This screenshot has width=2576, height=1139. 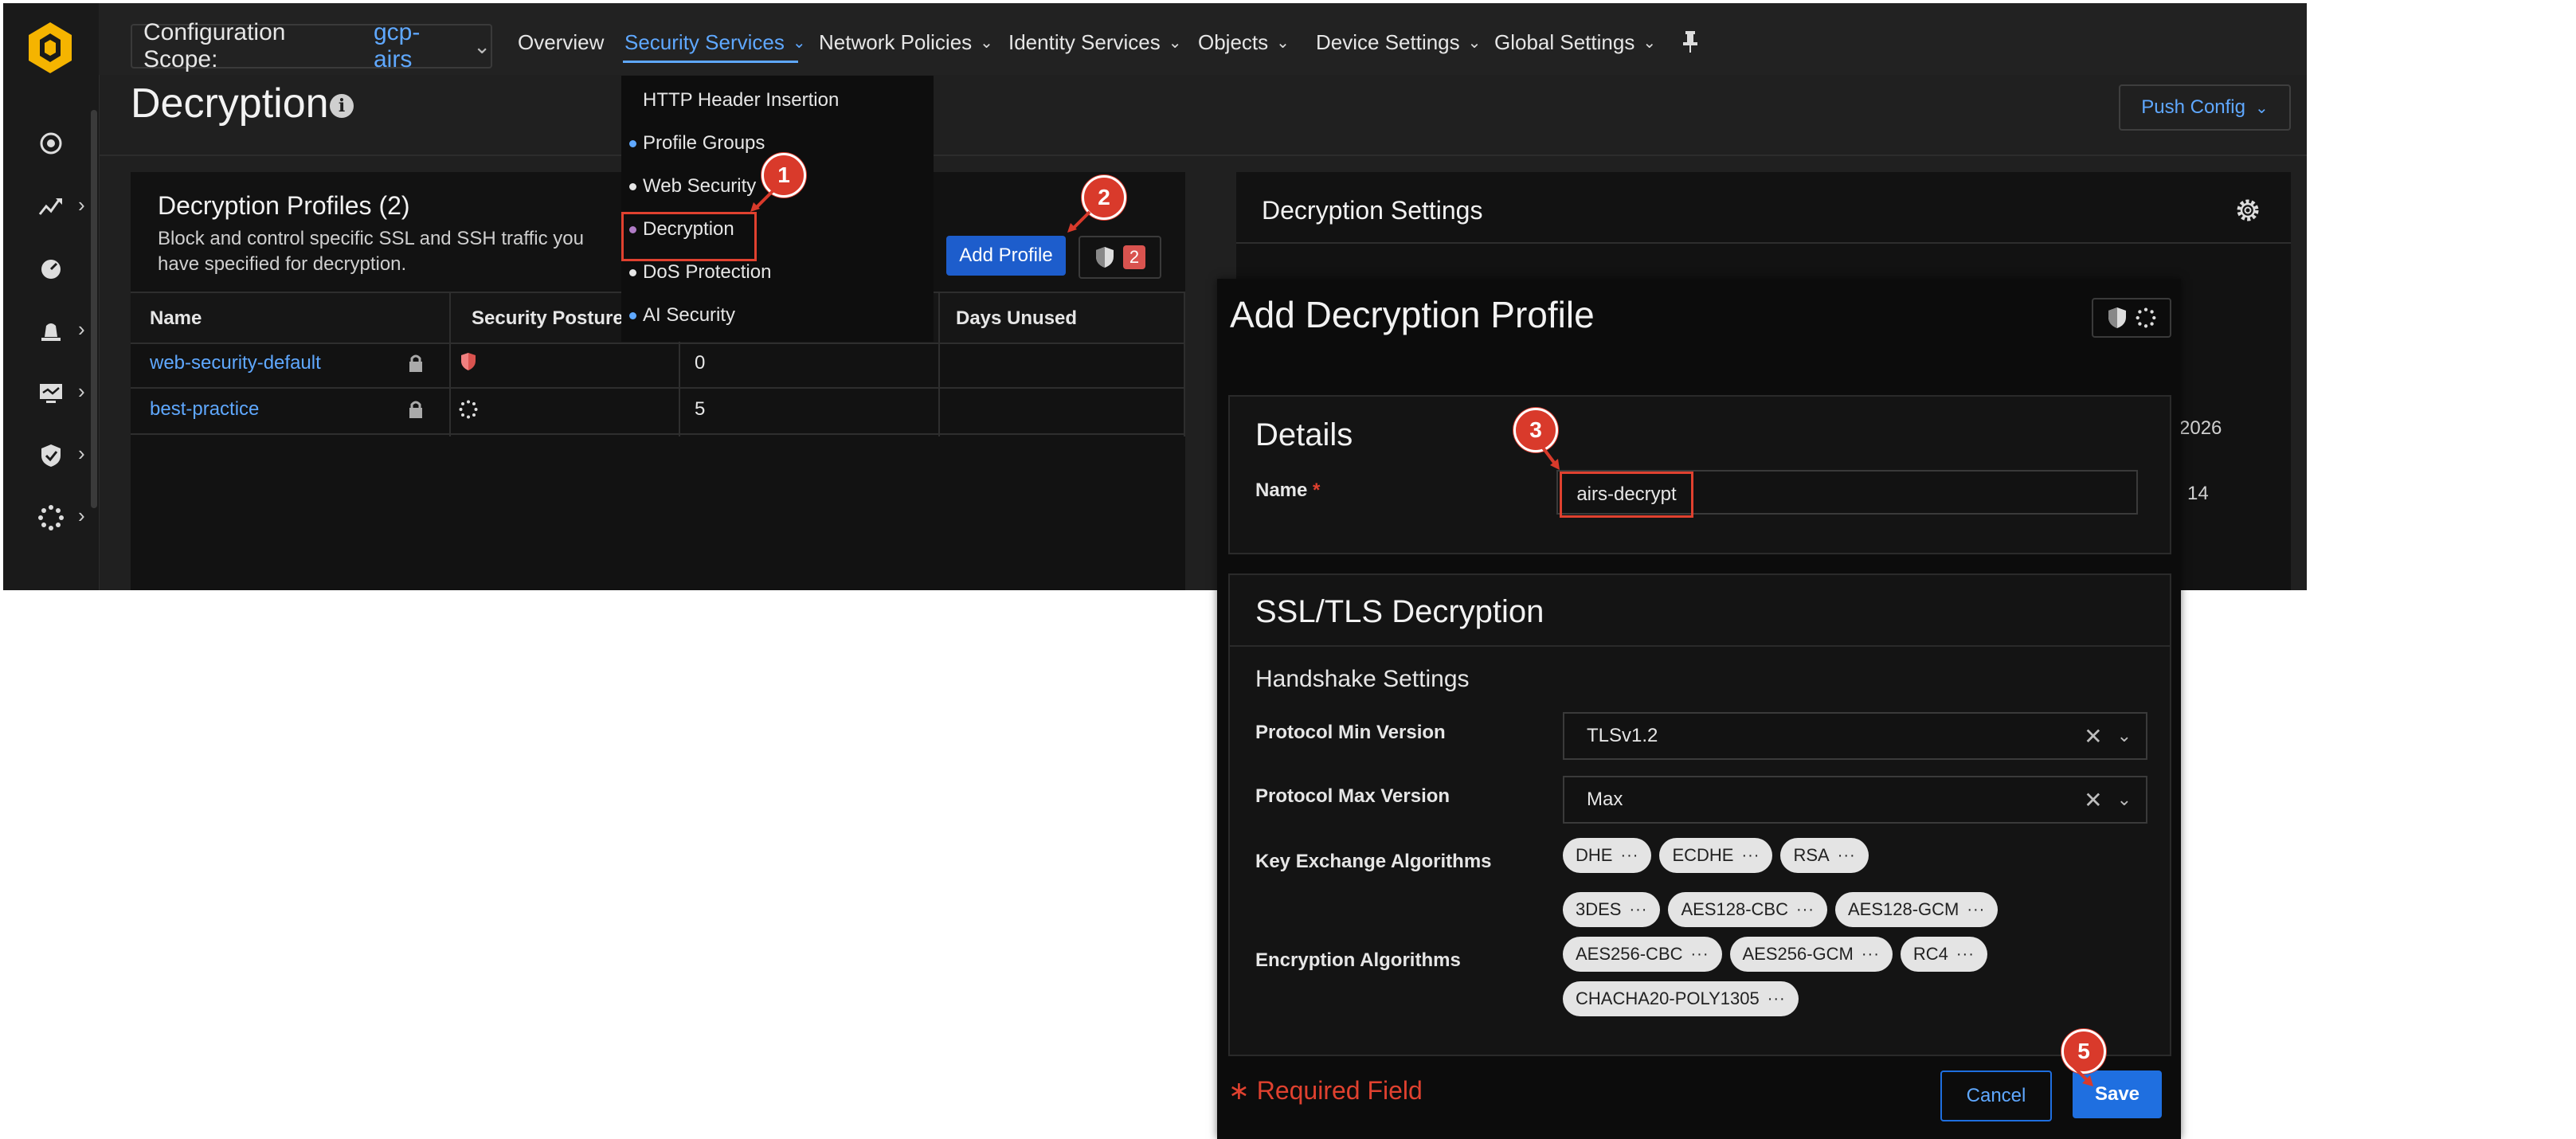 What do you see at coordinates (548, 318) in the screenshot?
I see `column-header-security-posture: Security Posture` at bounding box center [548, 318].